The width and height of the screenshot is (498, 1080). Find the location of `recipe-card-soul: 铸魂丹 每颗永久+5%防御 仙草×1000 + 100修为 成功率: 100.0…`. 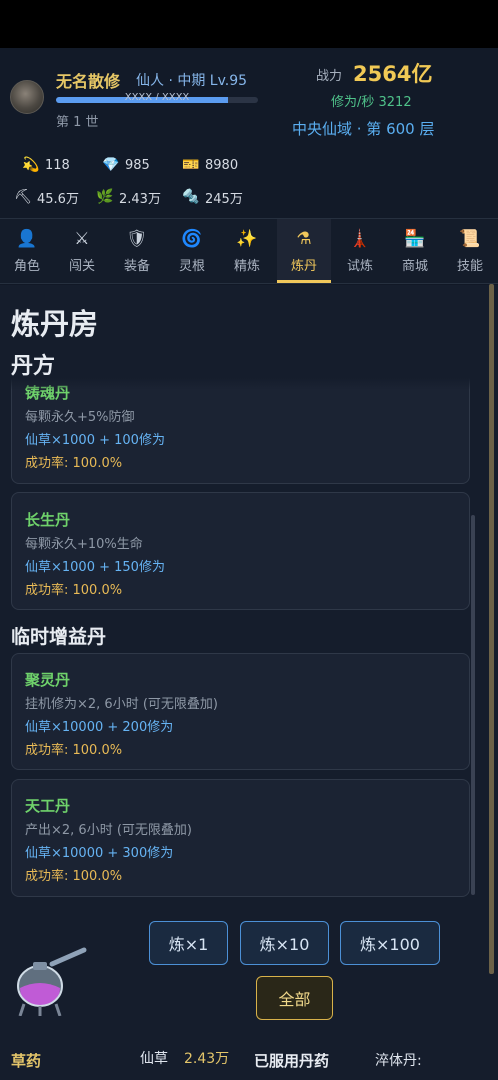

recipe-card-soul: 铸魂丹 每颗永久+5%防御 仙草×1000 + 100修为 成功率: 100.0… is located at coordinates (240, 431).